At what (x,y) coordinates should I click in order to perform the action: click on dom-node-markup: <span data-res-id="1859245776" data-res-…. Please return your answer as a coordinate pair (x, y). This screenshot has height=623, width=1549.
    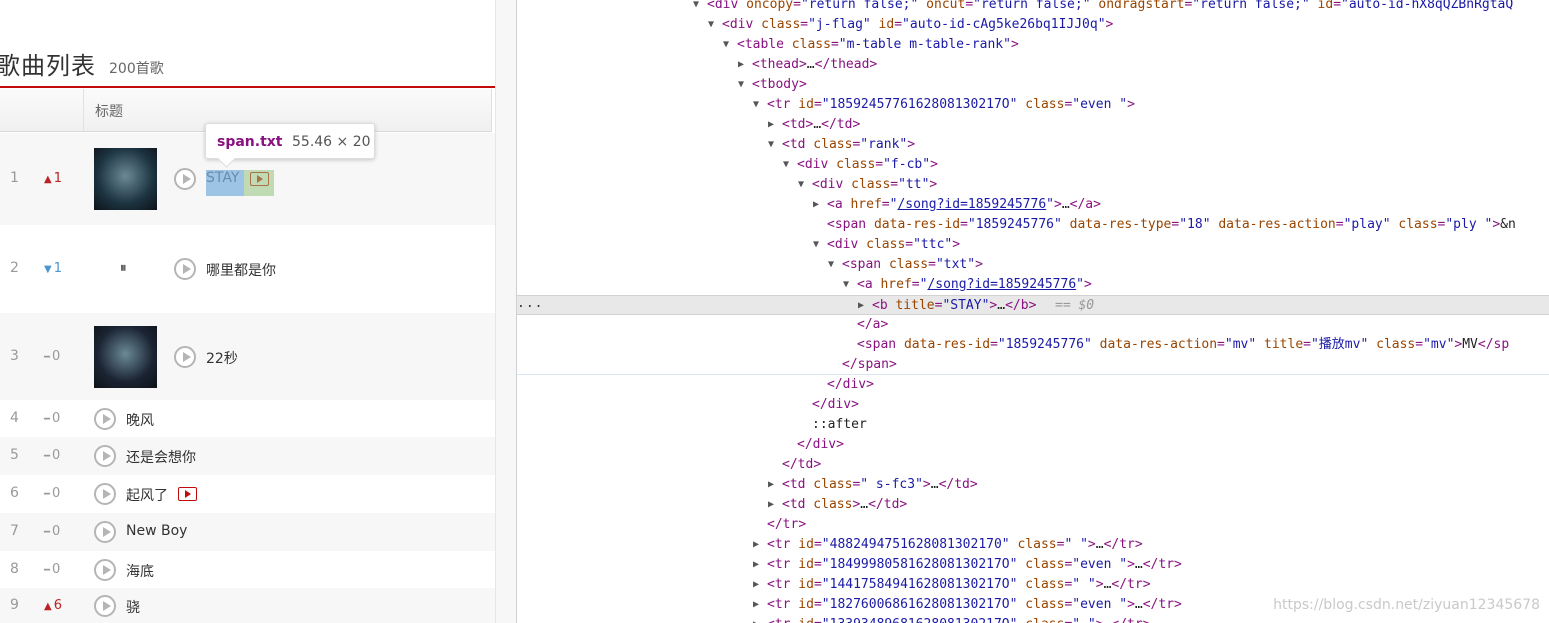
    Looking at the image, I should click on (1183, 344).